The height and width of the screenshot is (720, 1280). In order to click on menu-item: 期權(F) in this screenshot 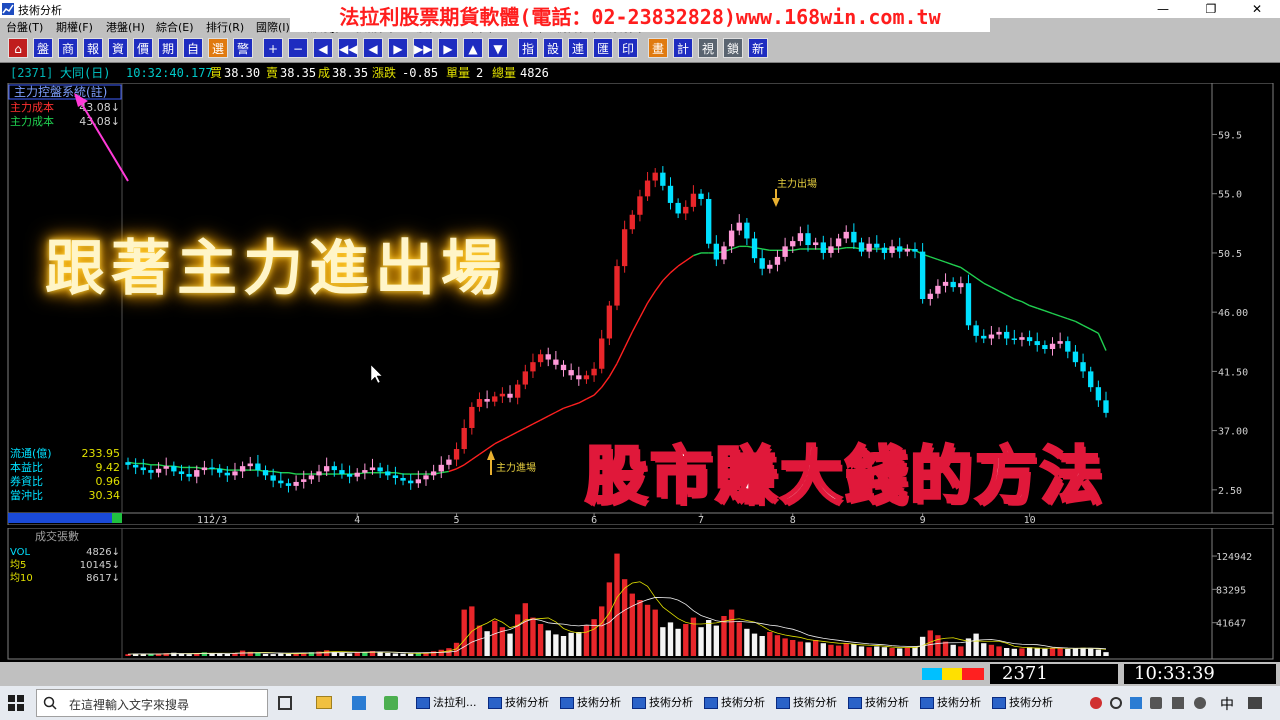, I will do `click(74, 27)`.